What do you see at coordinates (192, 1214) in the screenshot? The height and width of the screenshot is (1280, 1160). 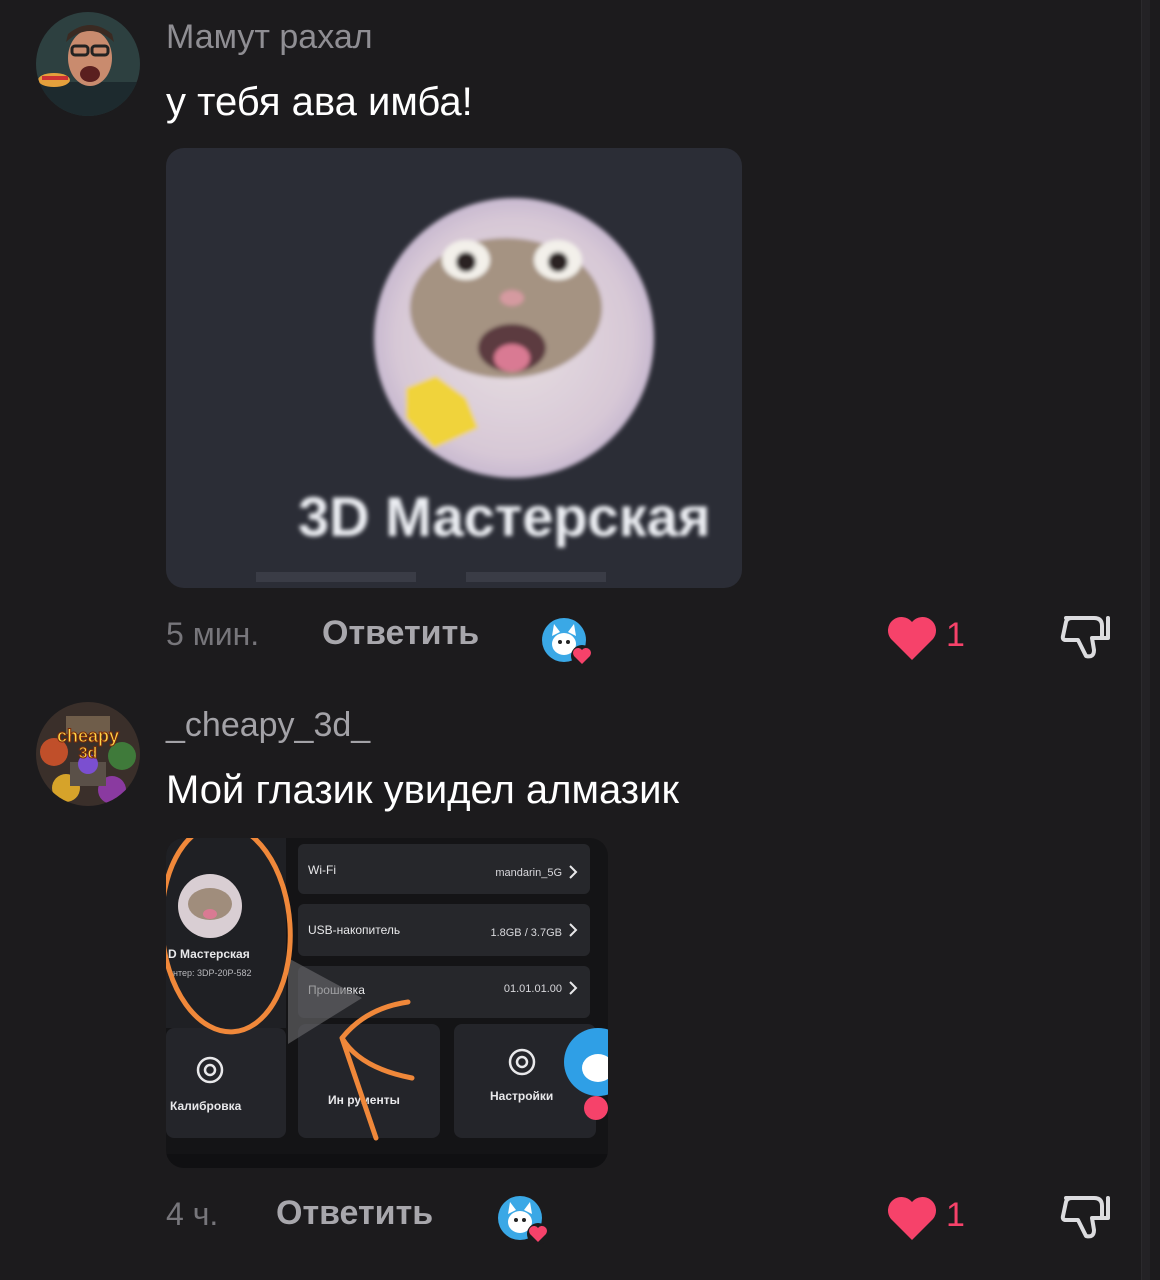 I see `comment-time: 4 ч.` at bounding box center [192, 1214].